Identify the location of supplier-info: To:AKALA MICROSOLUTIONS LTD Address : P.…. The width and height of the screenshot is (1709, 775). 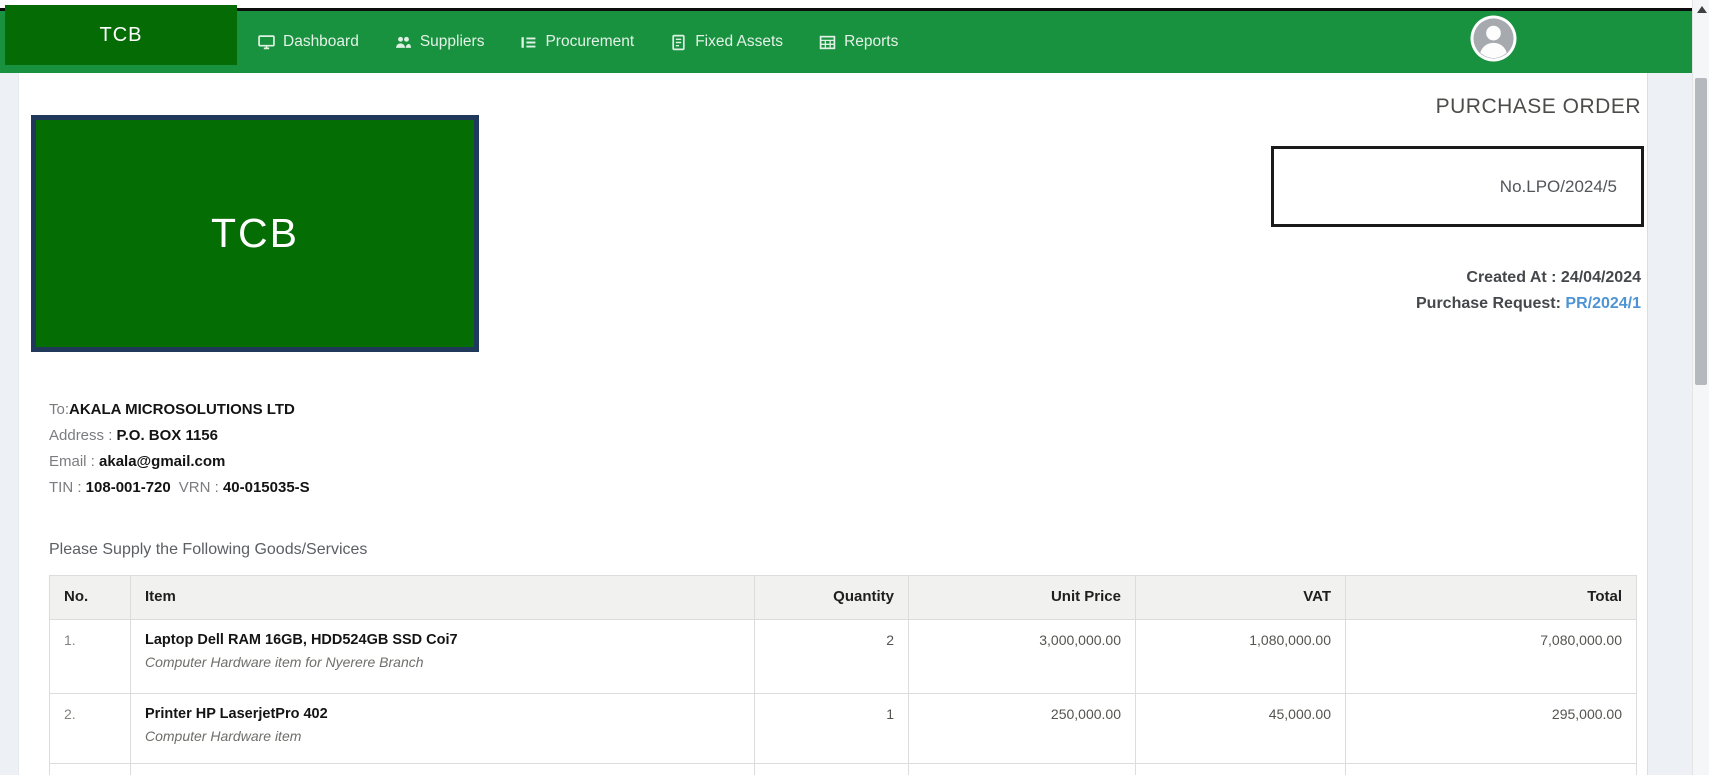
(179, 453).